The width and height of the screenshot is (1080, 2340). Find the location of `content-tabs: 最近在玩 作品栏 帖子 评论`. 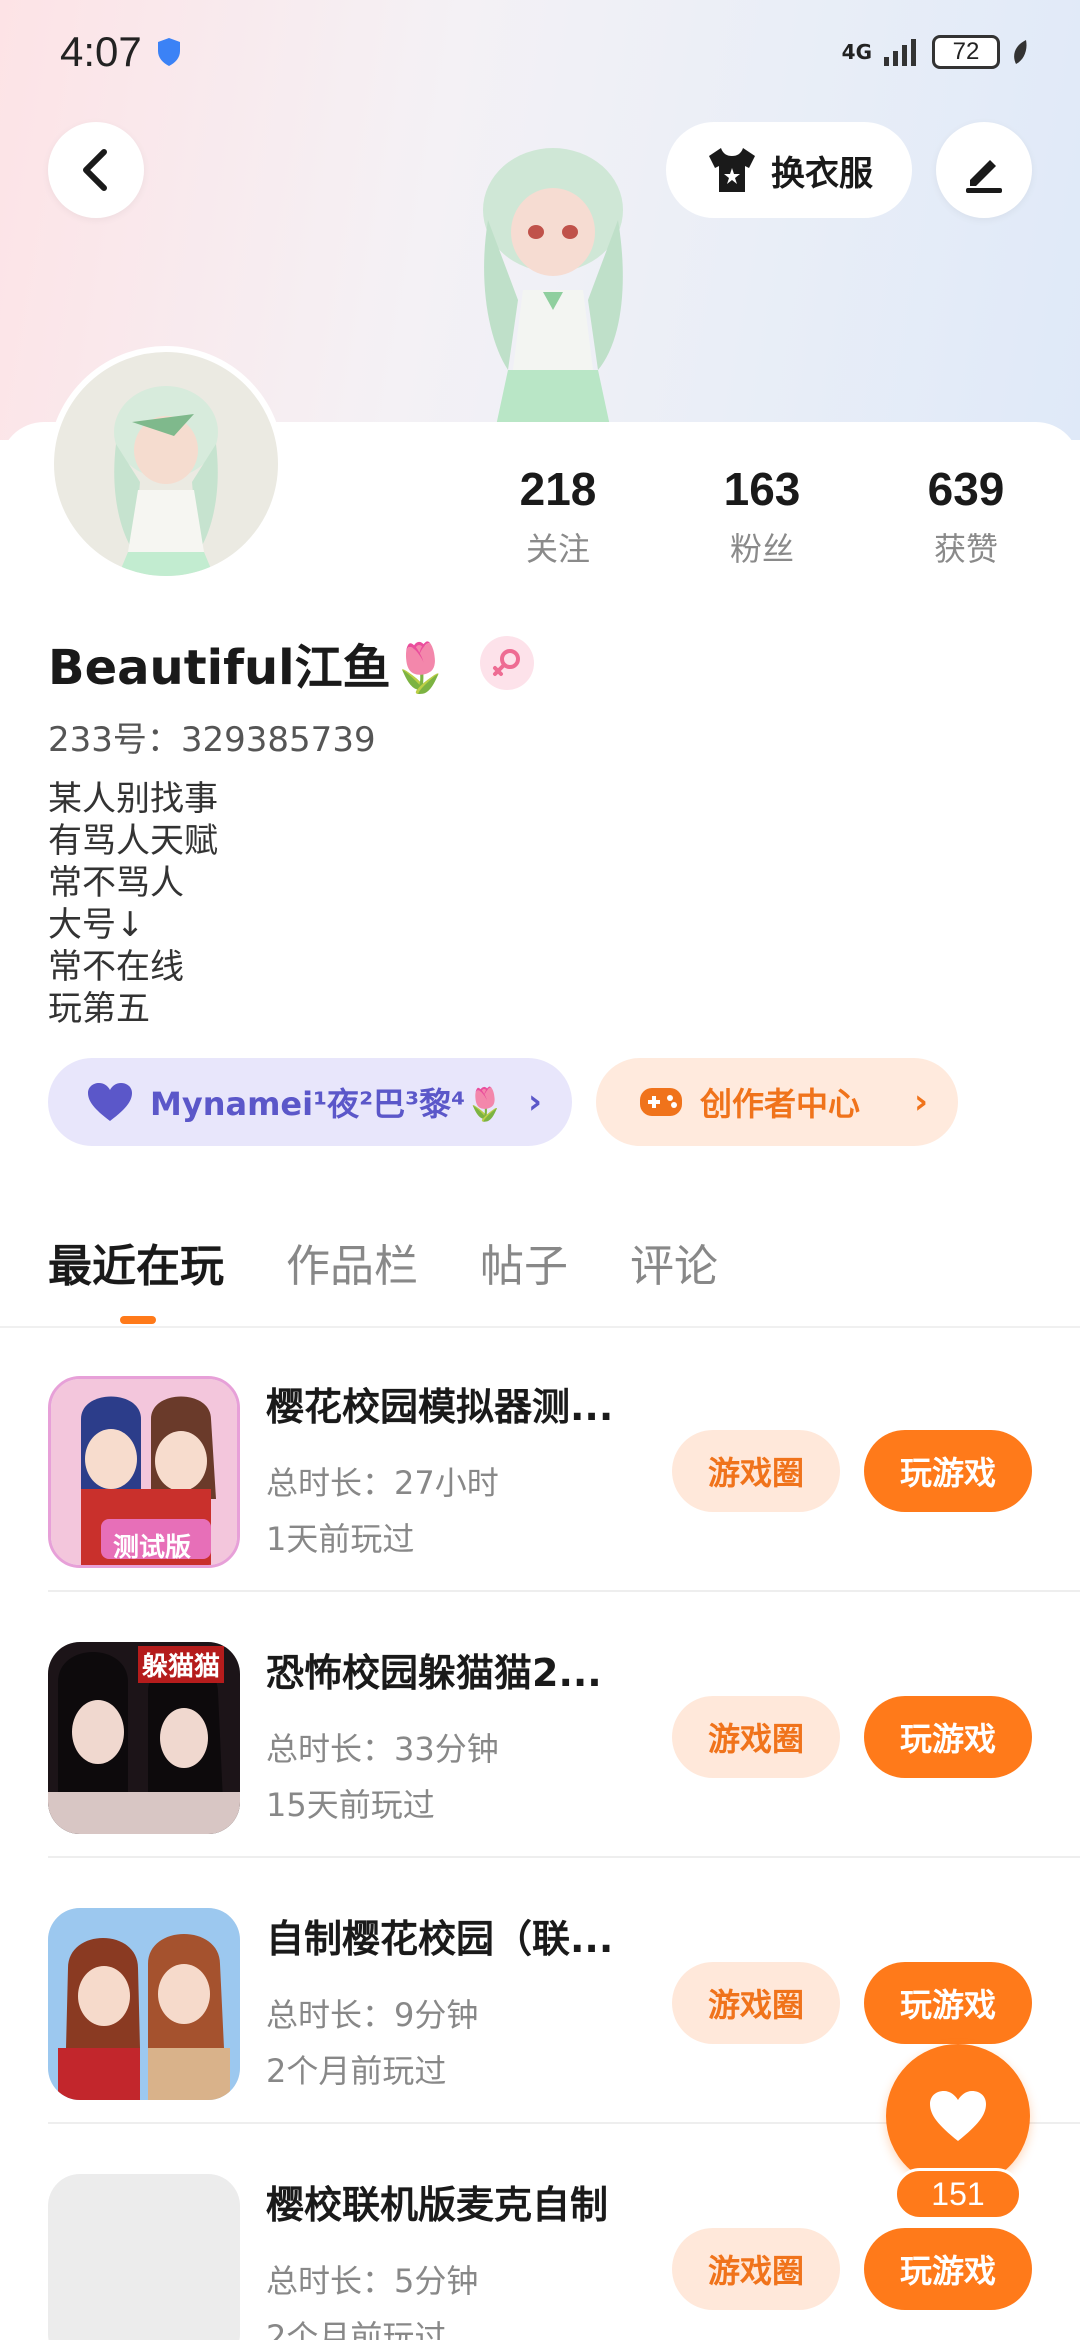

content-tabs: 最近在玩 作品栏 帖子 评论 is located at coordinates (383, 1262).